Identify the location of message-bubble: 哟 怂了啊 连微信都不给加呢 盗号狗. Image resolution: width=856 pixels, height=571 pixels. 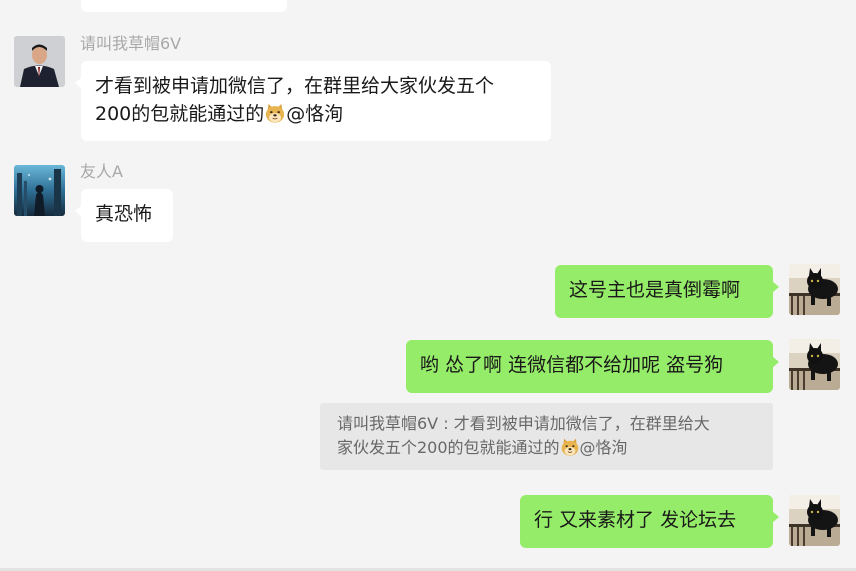
(592, 366).